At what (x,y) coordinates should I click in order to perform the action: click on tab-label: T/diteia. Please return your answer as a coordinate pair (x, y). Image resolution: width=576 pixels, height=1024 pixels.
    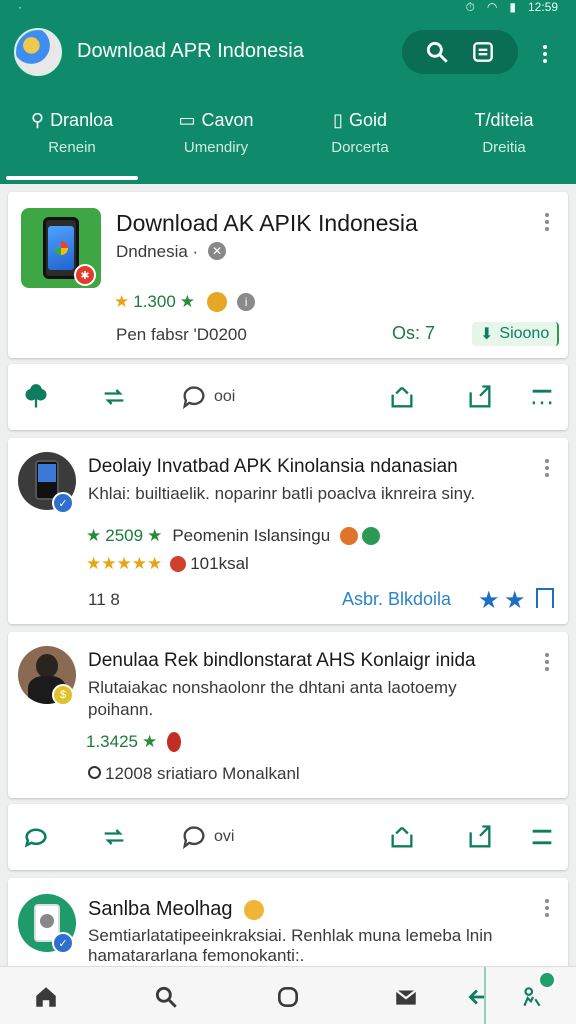
    Looking at the image, I should click on (504, 120).